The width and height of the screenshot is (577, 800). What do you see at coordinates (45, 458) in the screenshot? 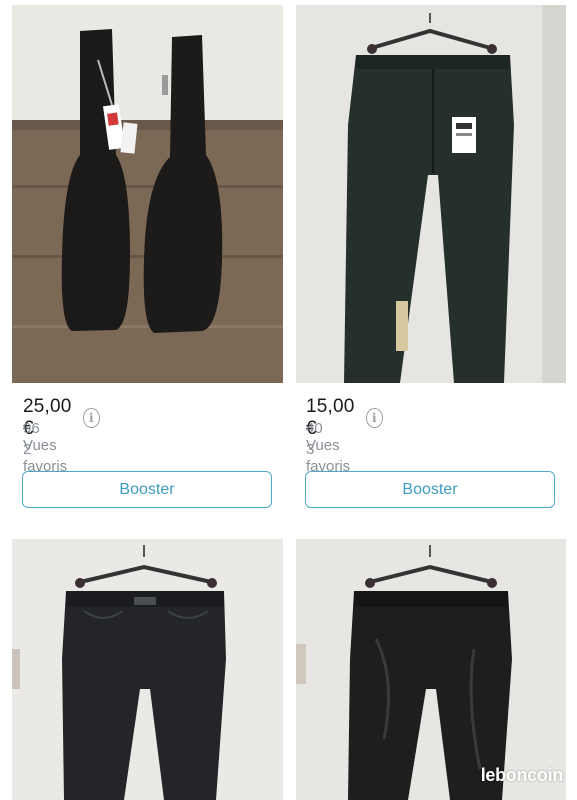
I see `favorites-count: 2 favoris` at bounding box center [45, 458].